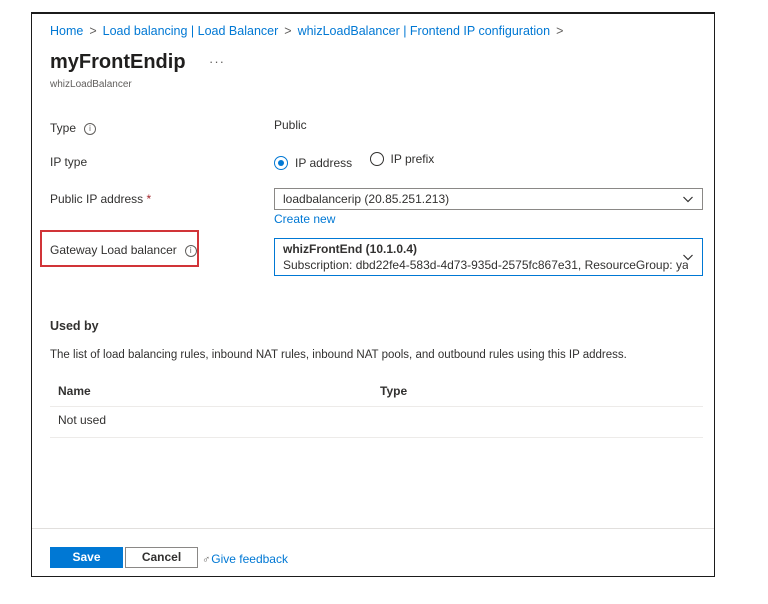 The height and width of the screenshot is (604, 768). What do you see at coordinates (113, 250) in the screenshot?
I see `gateway-lb-label-text: Gateway Load balancer` at bounding box center [113, 250].